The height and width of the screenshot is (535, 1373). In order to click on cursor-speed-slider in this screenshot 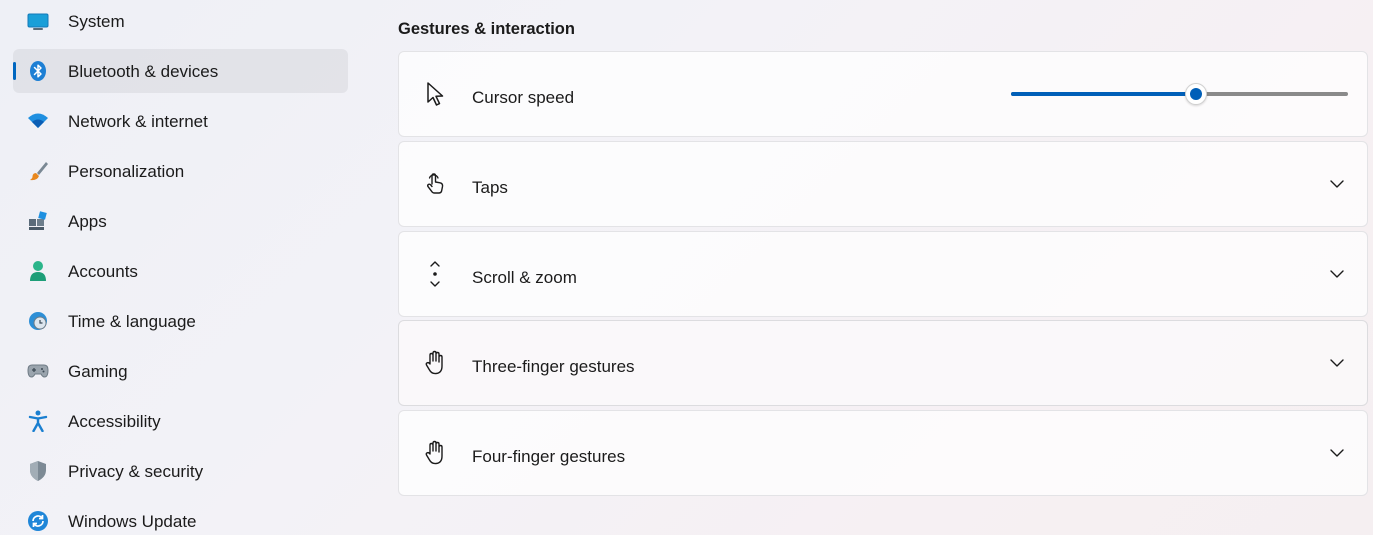, I will do `click(1179, 94)`.